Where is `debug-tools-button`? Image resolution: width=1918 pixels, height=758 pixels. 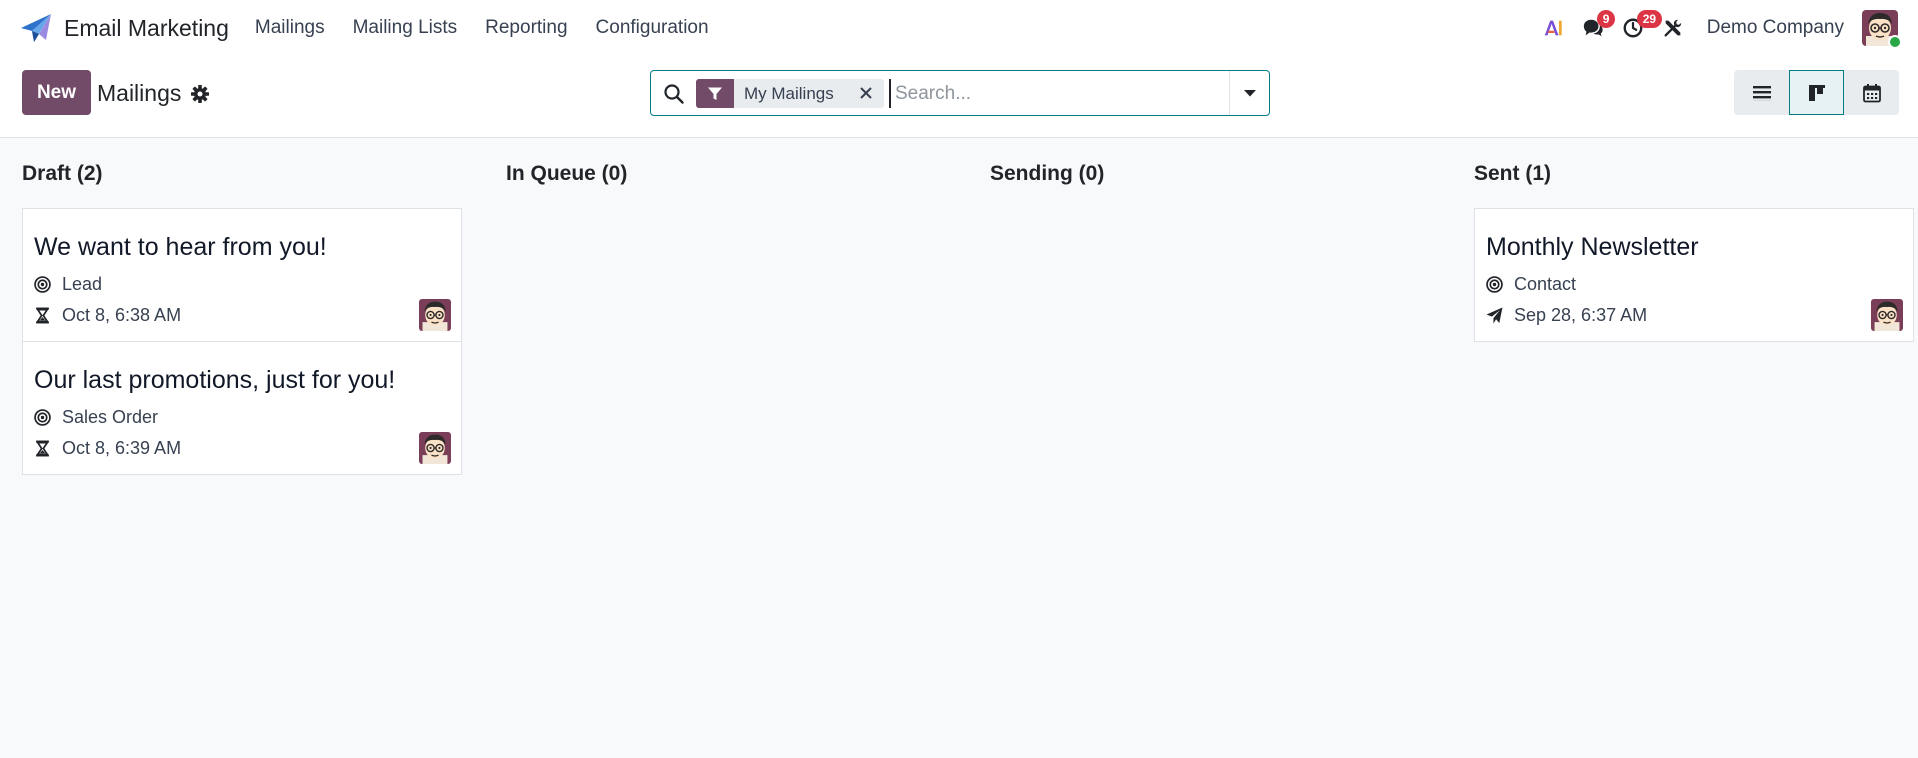
debug-tools-button is located at coordinates (1673, 28).